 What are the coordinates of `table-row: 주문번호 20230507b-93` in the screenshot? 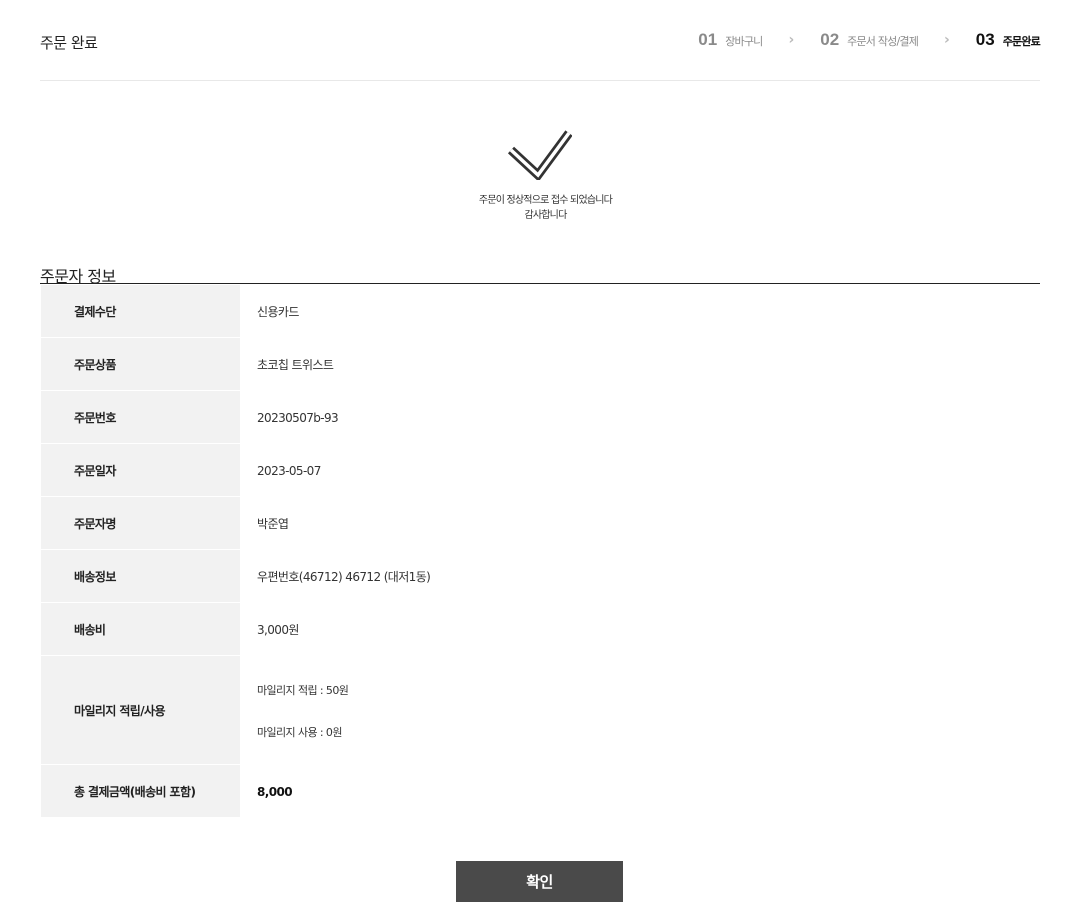 It's located at (540, 417).